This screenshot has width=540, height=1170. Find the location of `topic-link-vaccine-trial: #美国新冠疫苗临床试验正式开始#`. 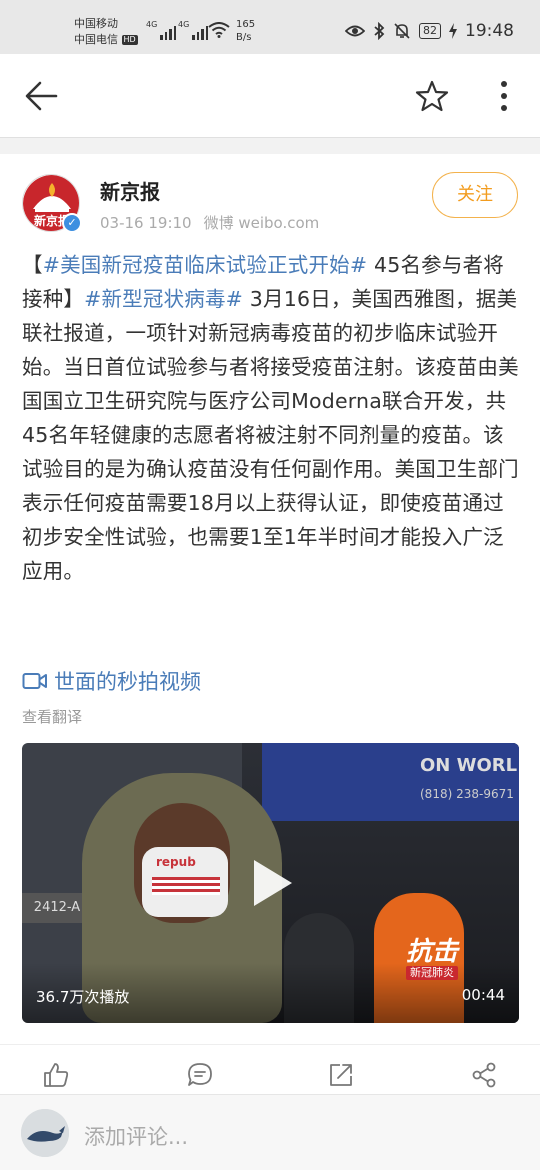

topic-link-vaccine-trial: #美国新冠疫苗临床试验正式开始# is located at coordinates (205, 265).